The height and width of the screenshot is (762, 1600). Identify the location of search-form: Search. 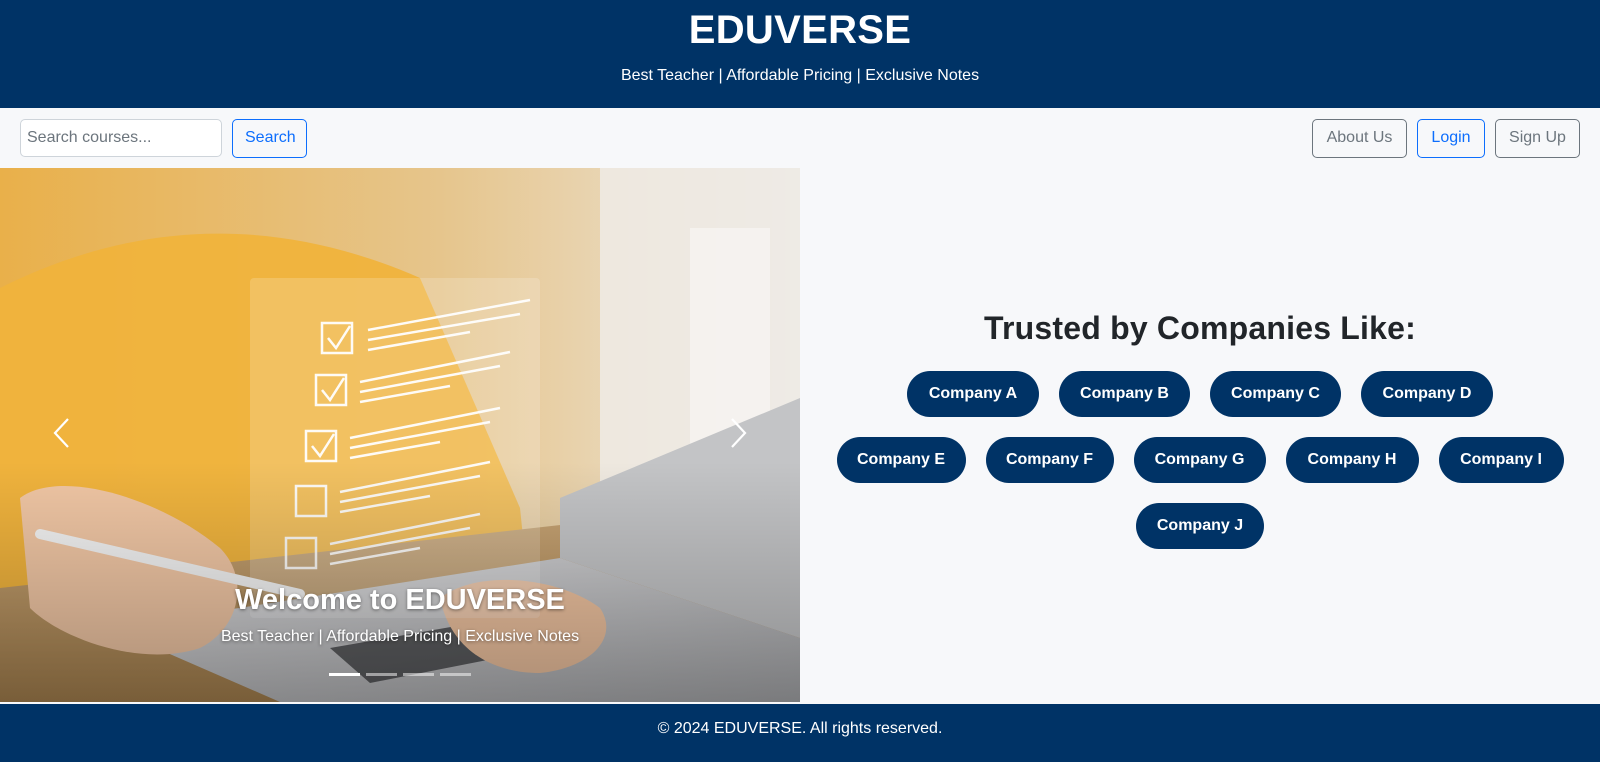
(163, 138).